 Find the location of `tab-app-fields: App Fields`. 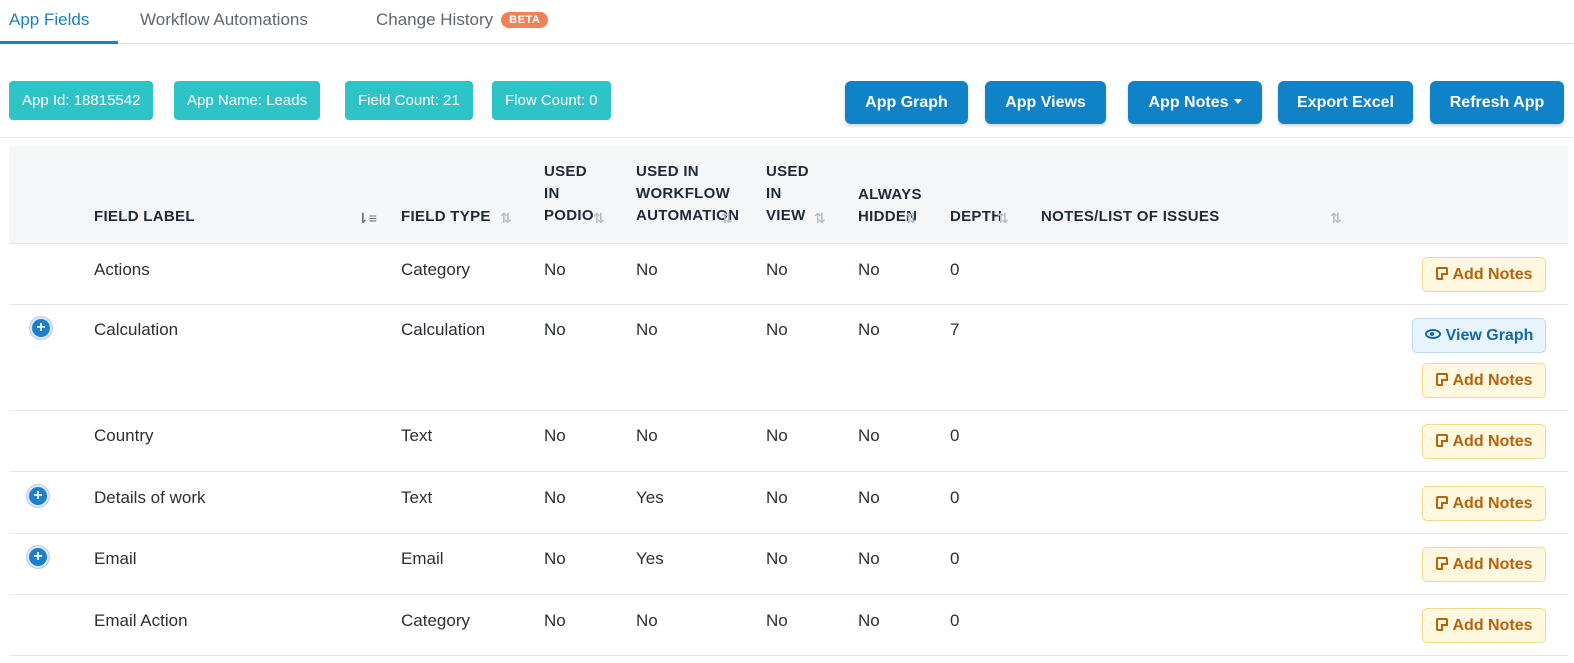

tab-app-fields: App Fields is located at coordinates (49, 20).